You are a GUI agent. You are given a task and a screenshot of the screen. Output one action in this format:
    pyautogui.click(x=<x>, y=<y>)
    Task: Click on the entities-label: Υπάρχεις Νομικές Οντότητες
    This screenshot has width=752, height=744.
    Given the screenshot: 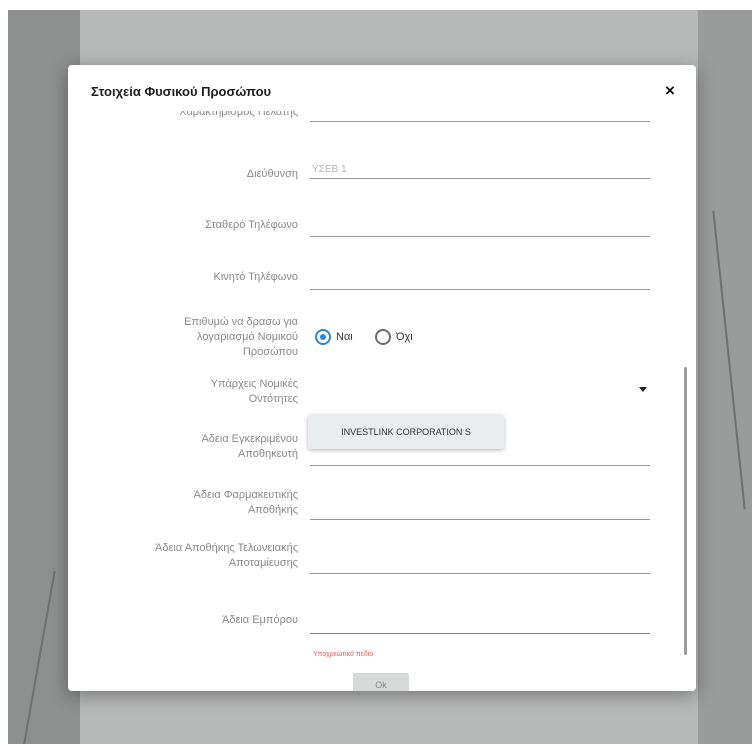 What is the action you would take?
    pyautogui.click(x=254, y=391)
    